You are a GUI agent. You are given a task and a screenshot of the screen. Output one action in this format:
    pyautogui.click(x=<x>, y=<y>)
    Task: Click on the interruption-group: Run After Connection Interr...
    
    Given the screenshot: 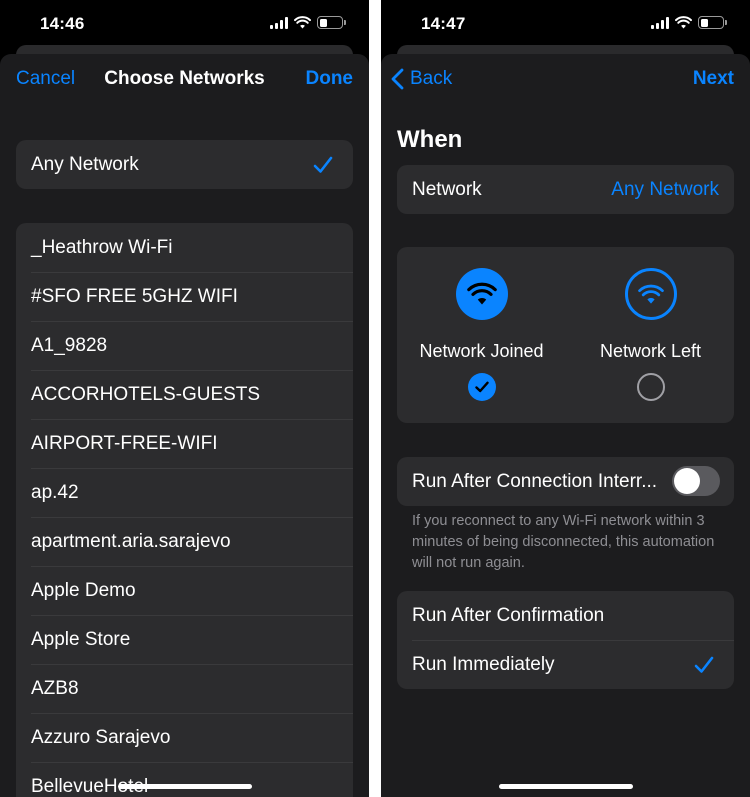 What is the action you would take?
    pyautogui.click(x=565, y=481)
    